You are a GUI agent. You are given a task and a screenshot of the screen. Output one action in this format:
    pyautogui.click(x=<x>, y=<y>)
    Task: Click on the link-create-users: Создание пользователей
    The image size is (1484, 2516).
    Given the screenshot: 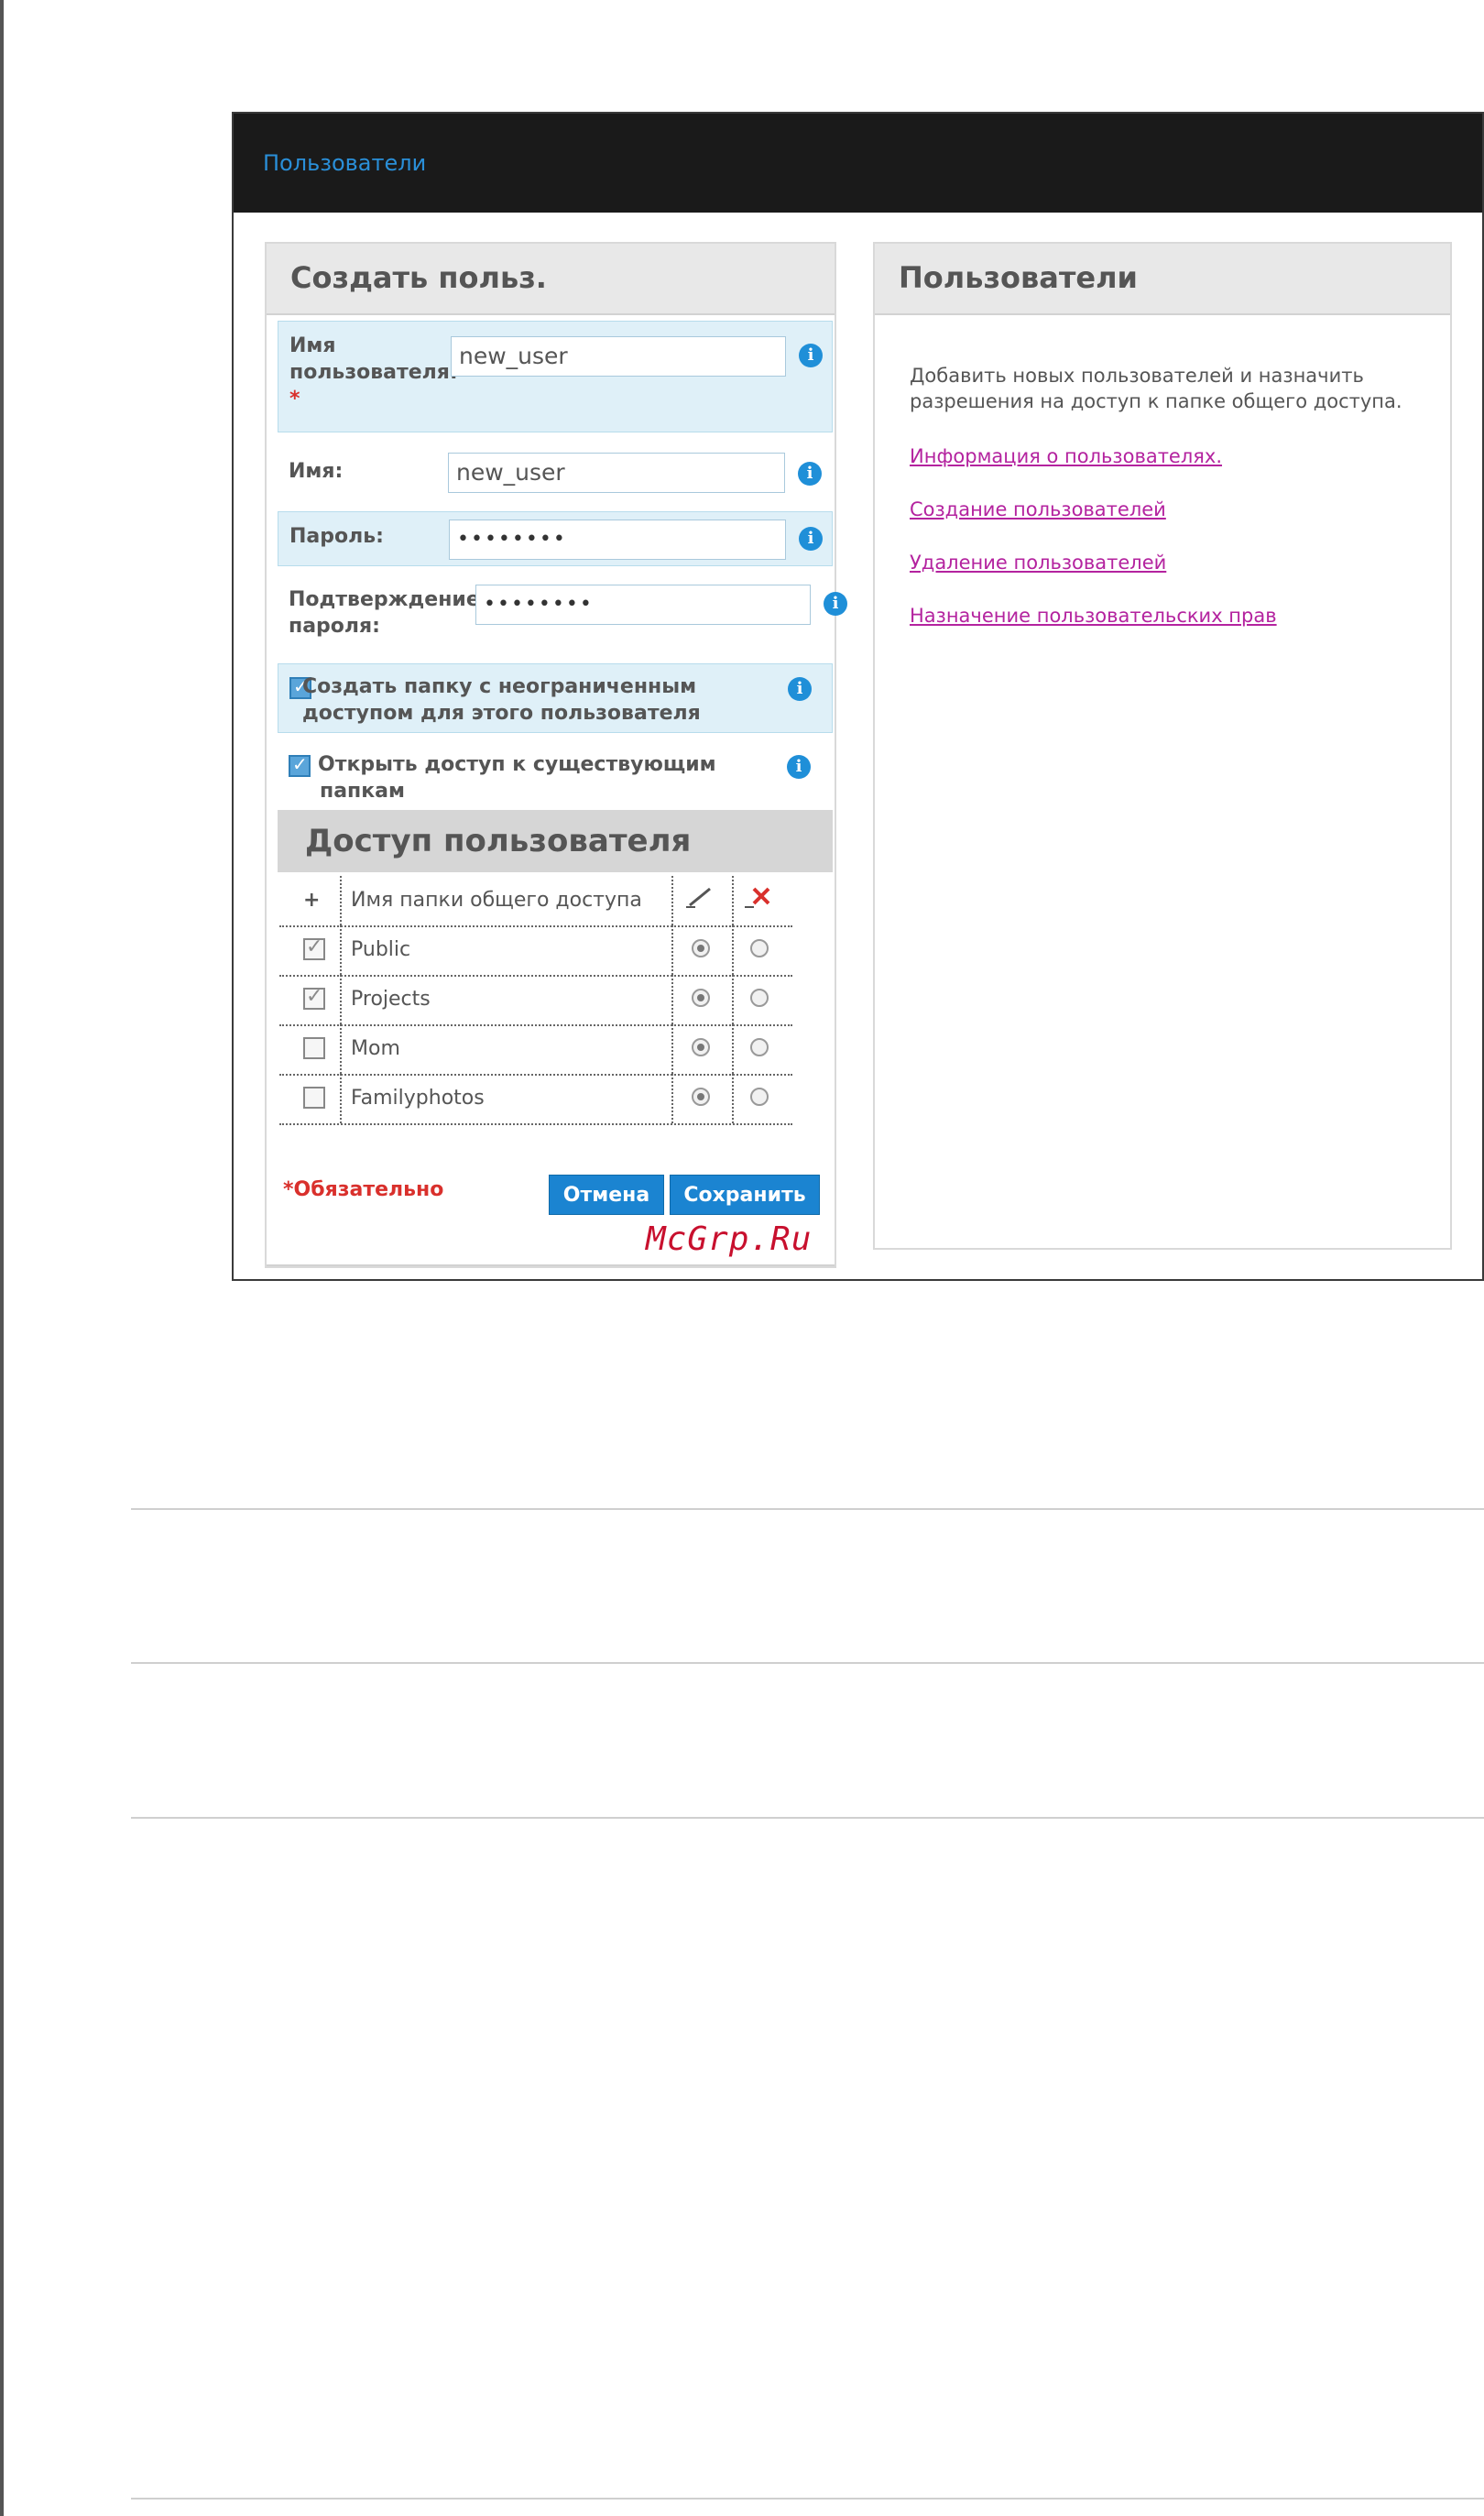 What is the action you would take?
    pyautogui.click(x=1038, y=509)
    